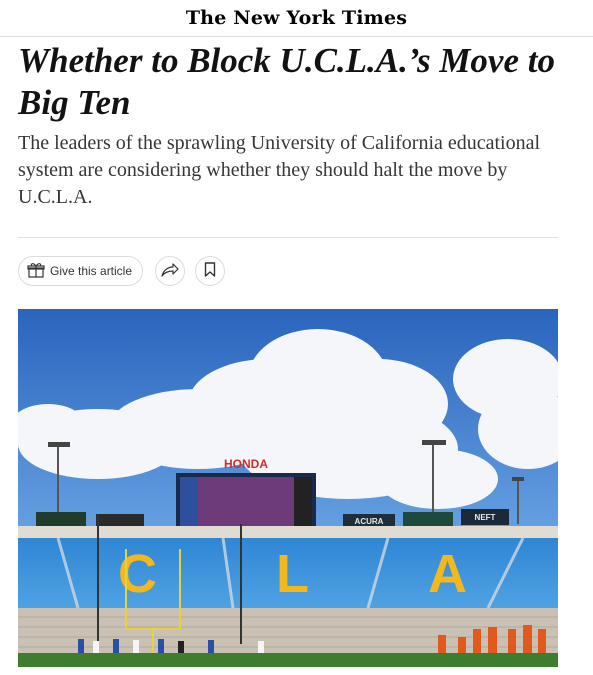 This screenshot has height=675, width=593. I want to click on share-toolbar: Give this article, so click(122, 271).